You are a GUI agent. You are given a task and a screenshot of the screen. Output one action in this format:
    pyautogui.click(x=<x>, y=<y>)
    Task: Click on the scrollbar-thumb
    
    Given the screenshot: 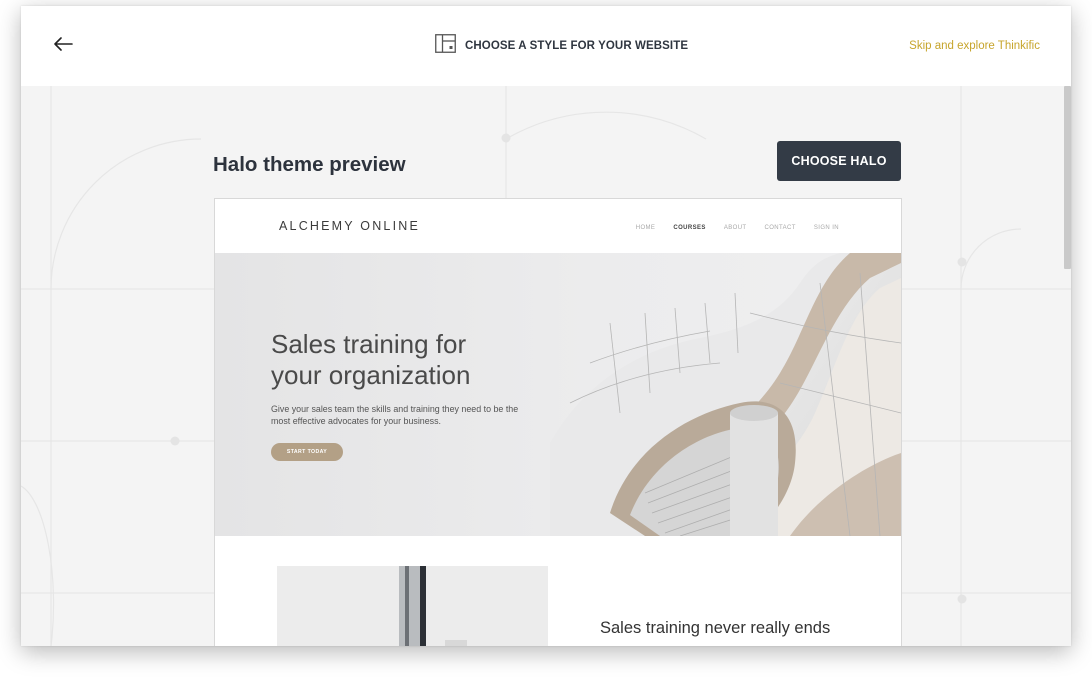 What is the action you would take?
    pyautogui.click(x=1067, y=177)
    